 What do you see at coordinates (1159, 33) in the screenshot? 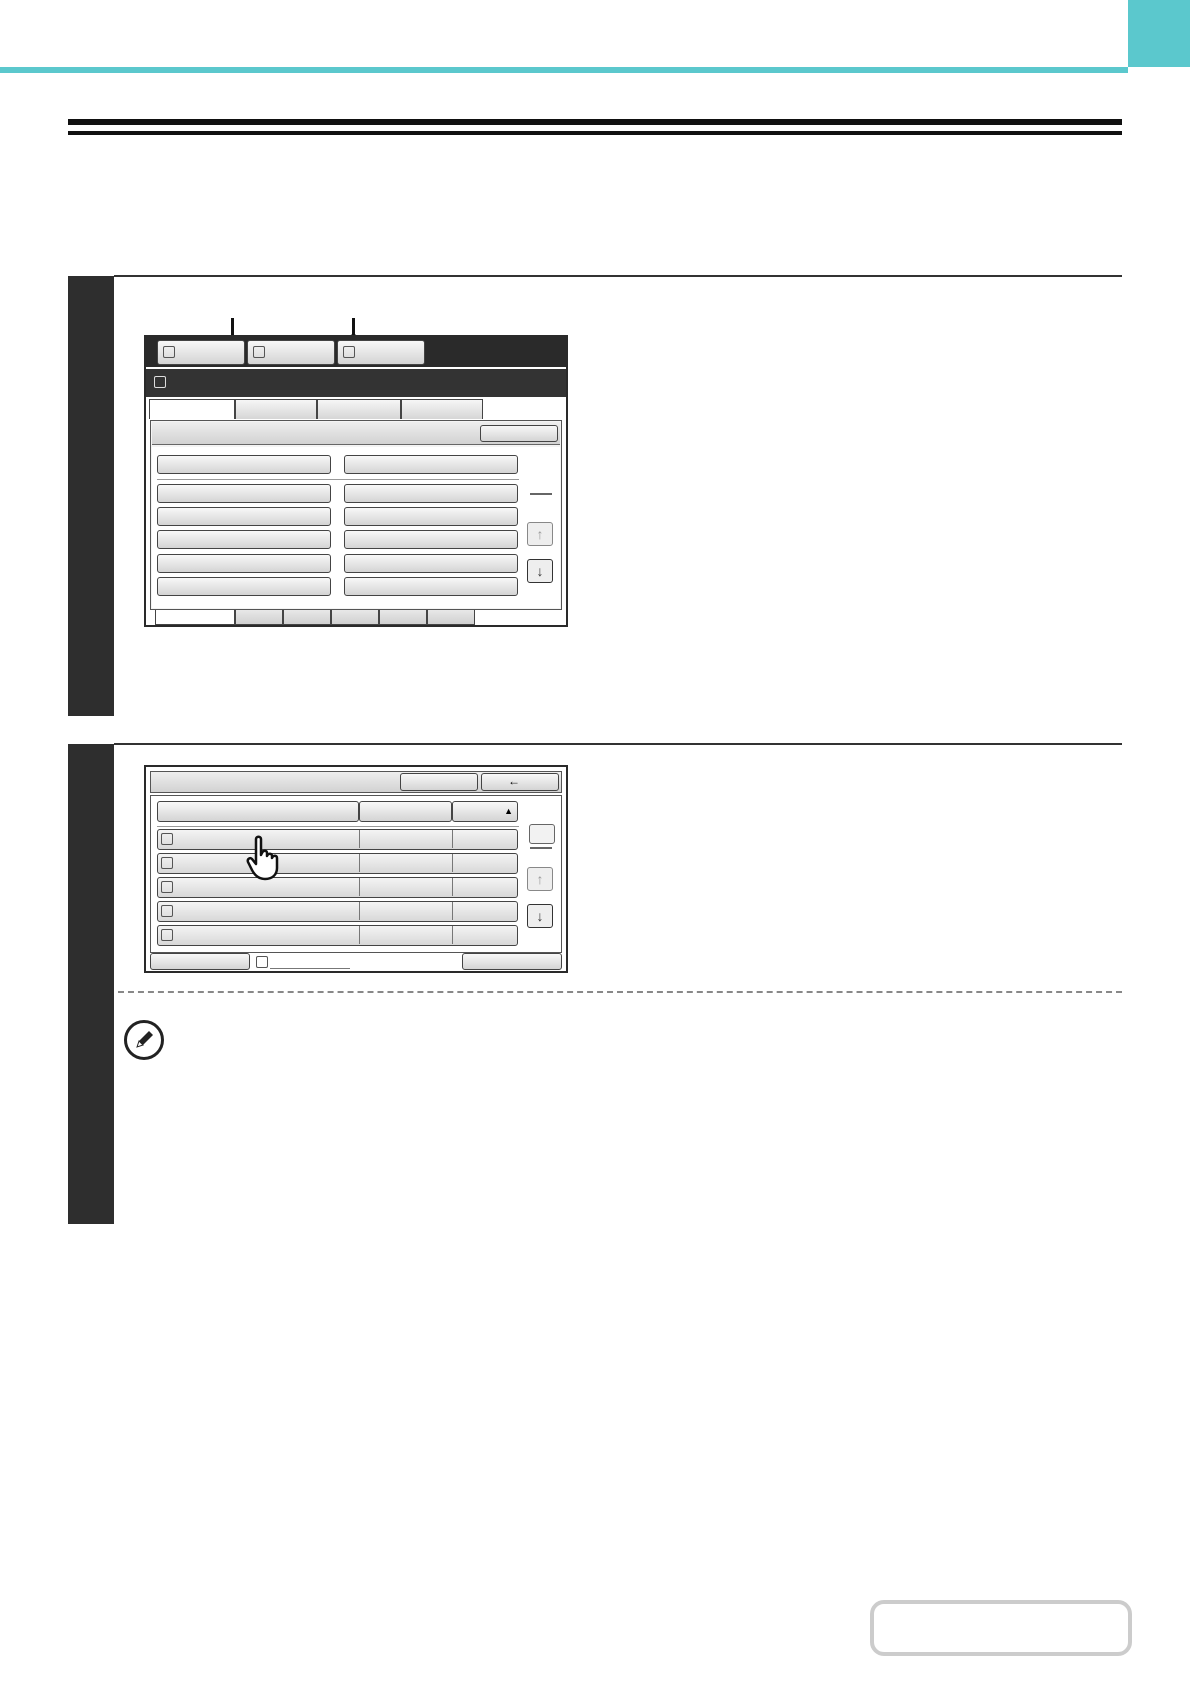
I see `header-corner-tab` at bounding box center [1159, 33].